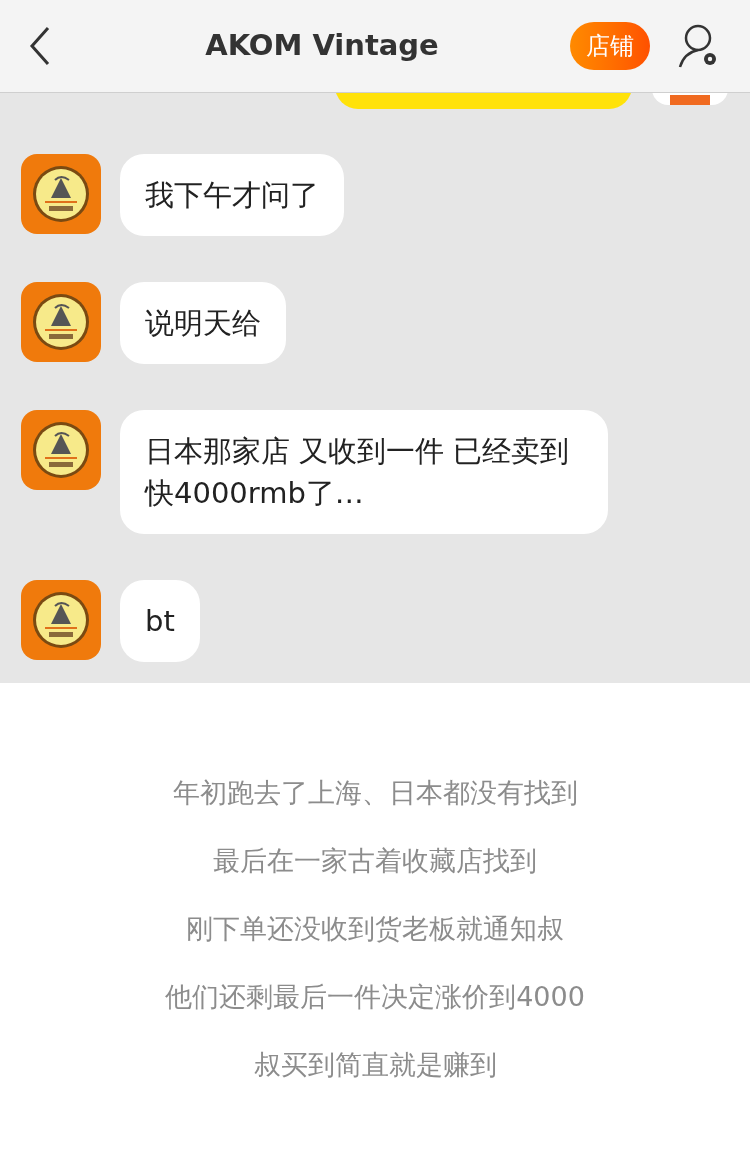  Describe the element at coordinates (160, 621) in the screenshot. I see `message-bubble: bt` at that location.